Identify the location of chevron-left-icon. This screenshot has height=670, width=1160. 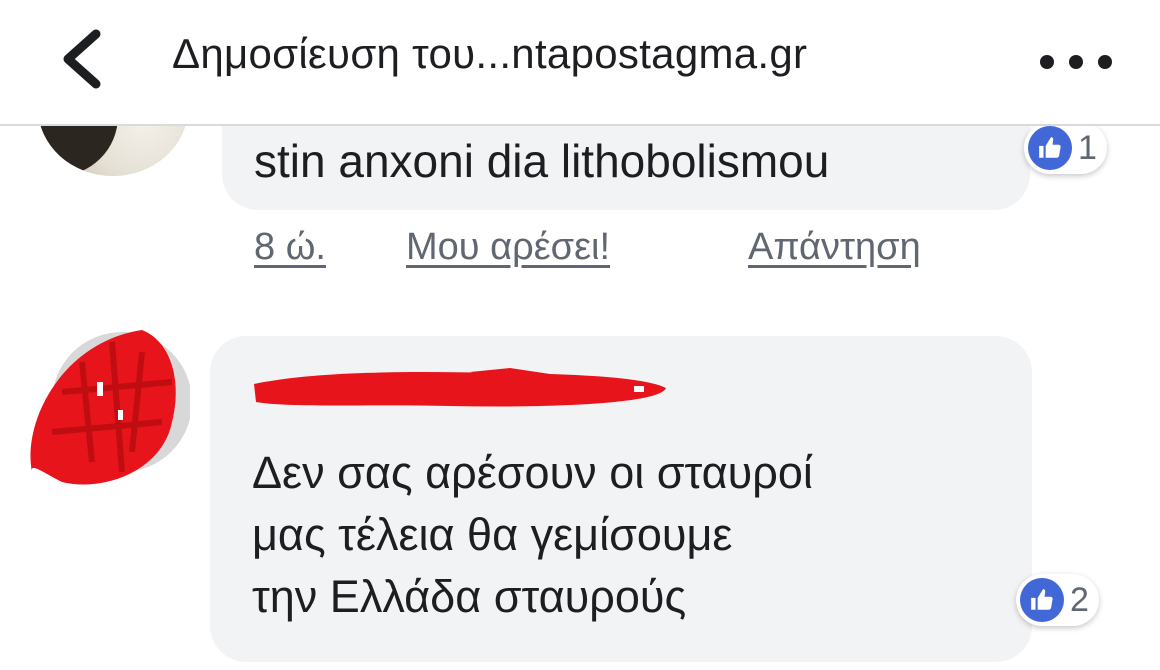
(82, 59).